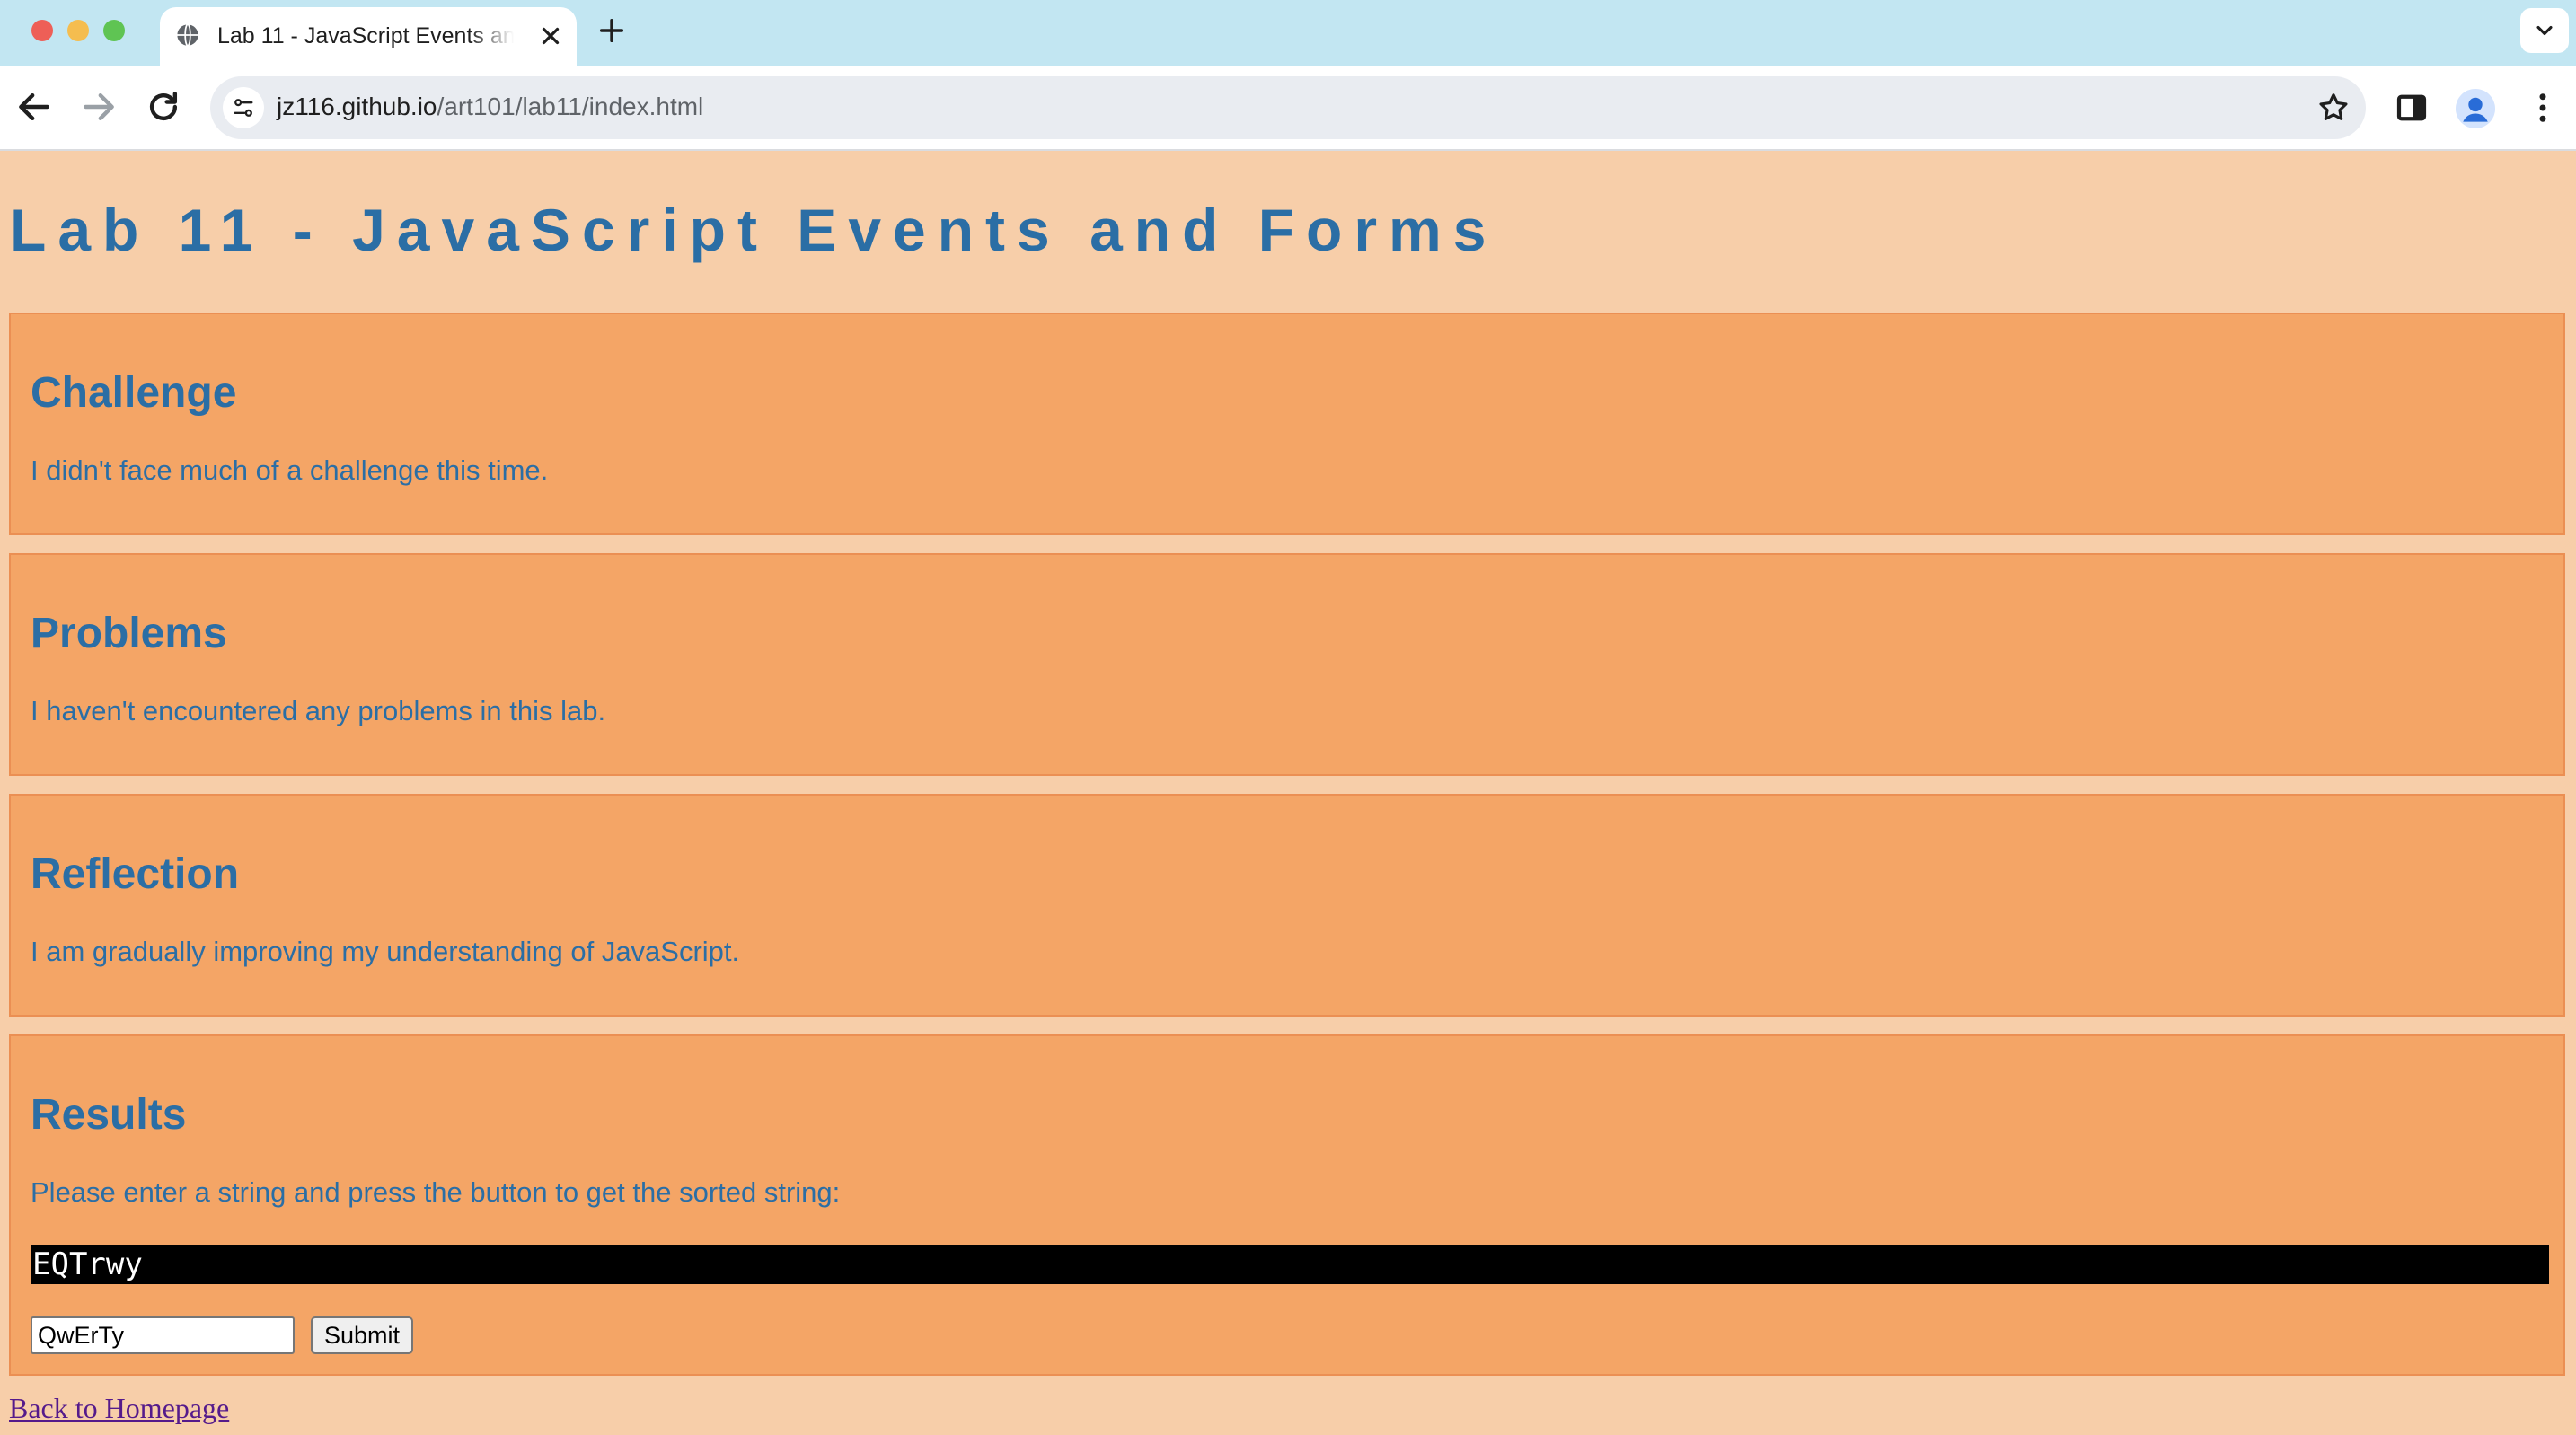 Image resolution: width=2576 pixels, height=1435 pixels. Describe the element at coordinates (611, 30) in the screenshot. I see `plus-icon` at that location.